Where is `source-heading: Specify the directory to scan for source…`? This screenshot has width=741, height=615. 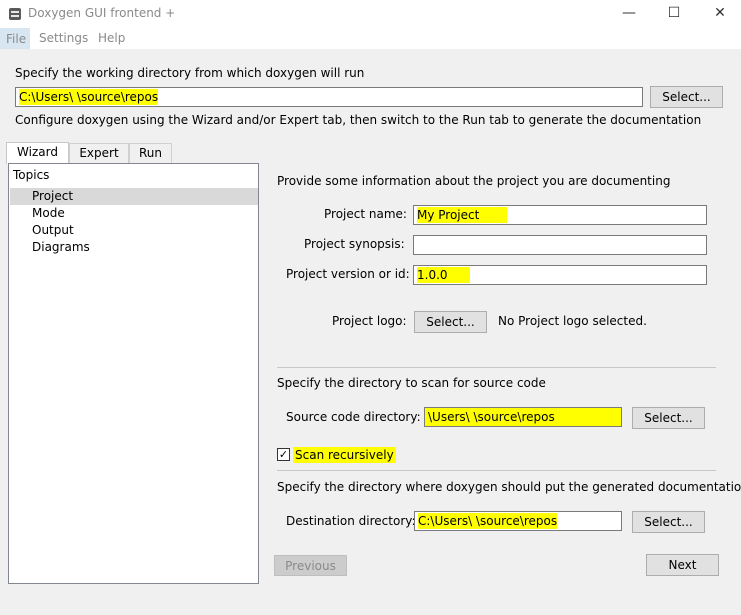 source-heading: Specify the directory to scan for source… is located at coordinates (411, 383).